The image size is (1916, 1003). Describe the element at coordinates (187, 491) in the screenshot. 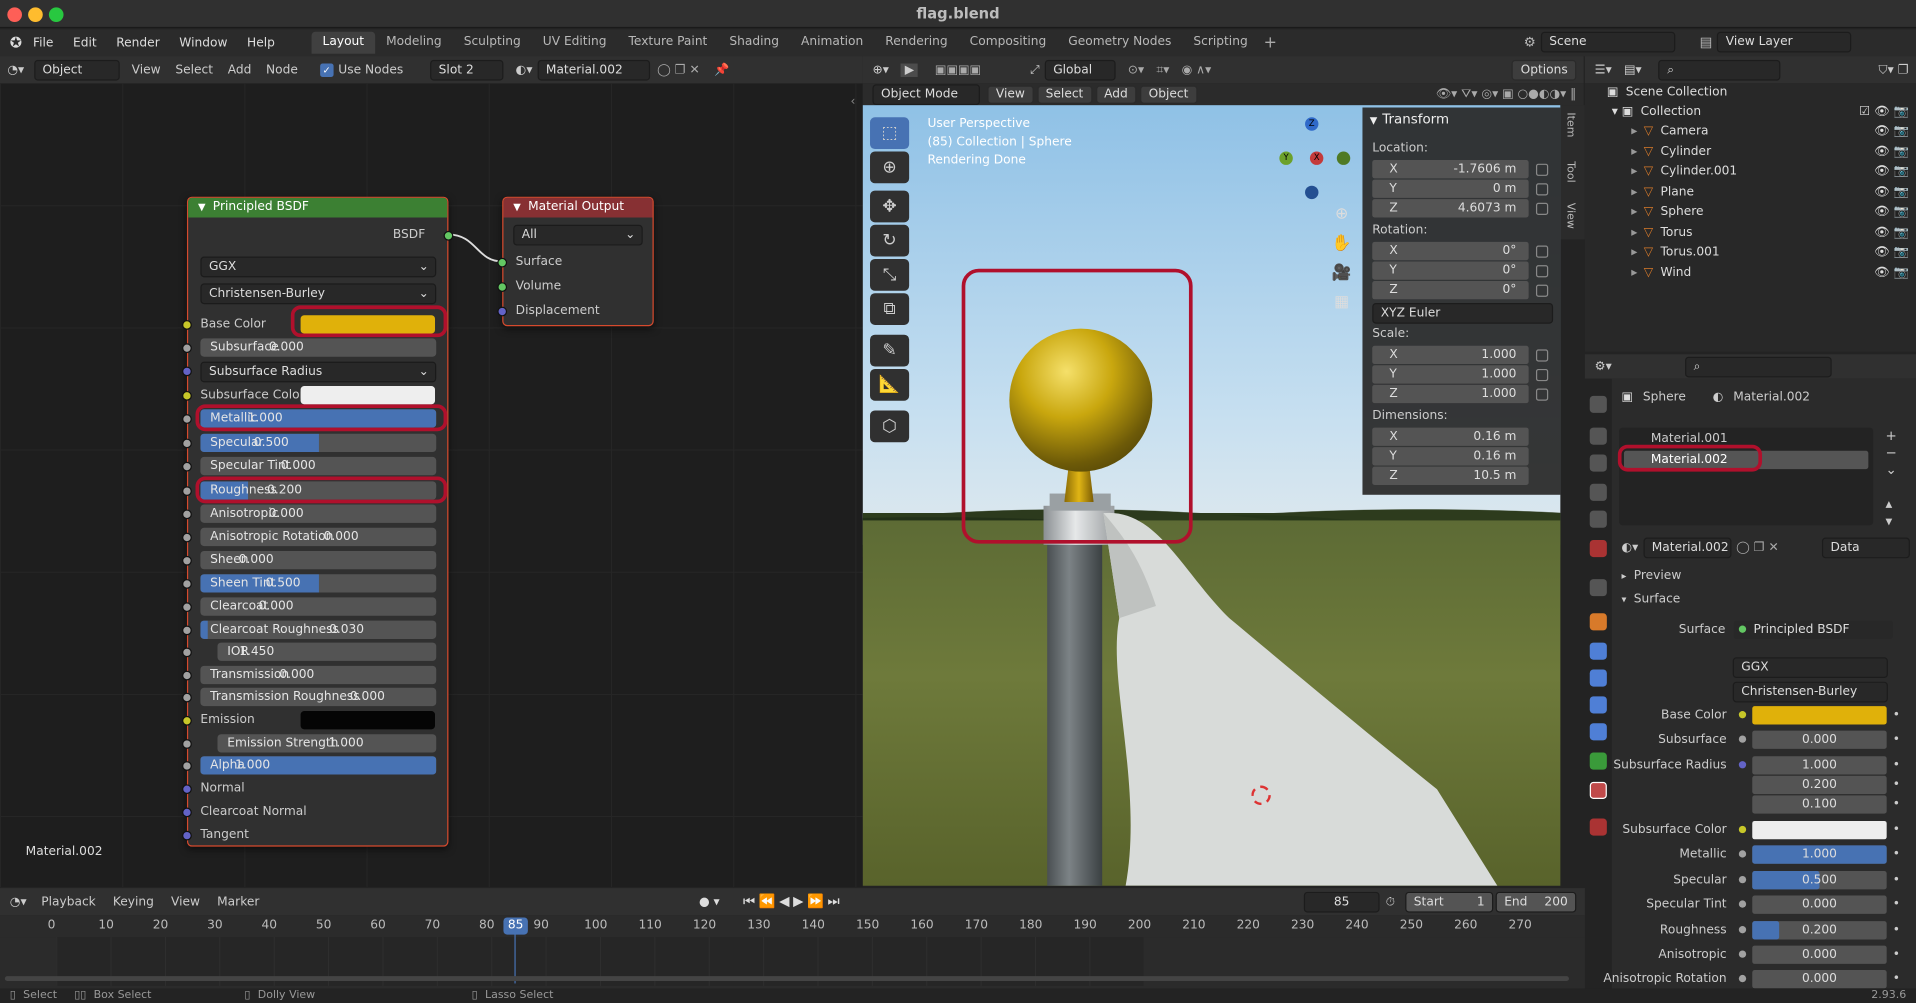

I see `bsdf-socket-roughness` at that location.